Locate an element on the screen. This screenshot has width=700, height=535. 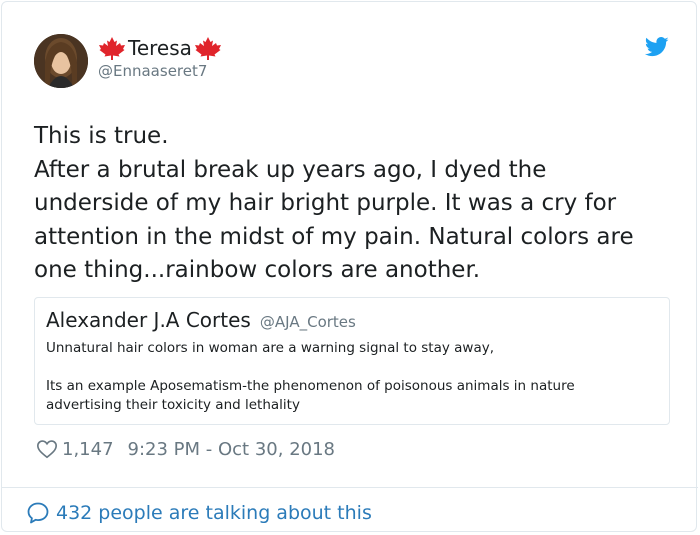
quoted-author-handle: @AJA_Cortes is located at coordinates (307, 322).